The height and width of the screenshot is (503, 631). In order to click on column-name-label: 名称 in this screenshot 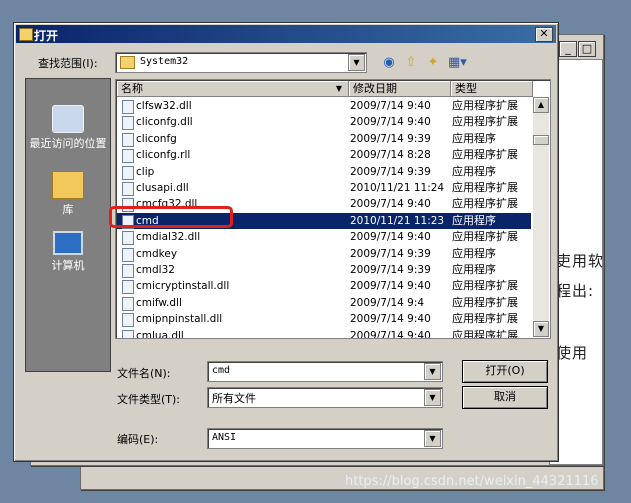, I will do `click(132, 88)`.